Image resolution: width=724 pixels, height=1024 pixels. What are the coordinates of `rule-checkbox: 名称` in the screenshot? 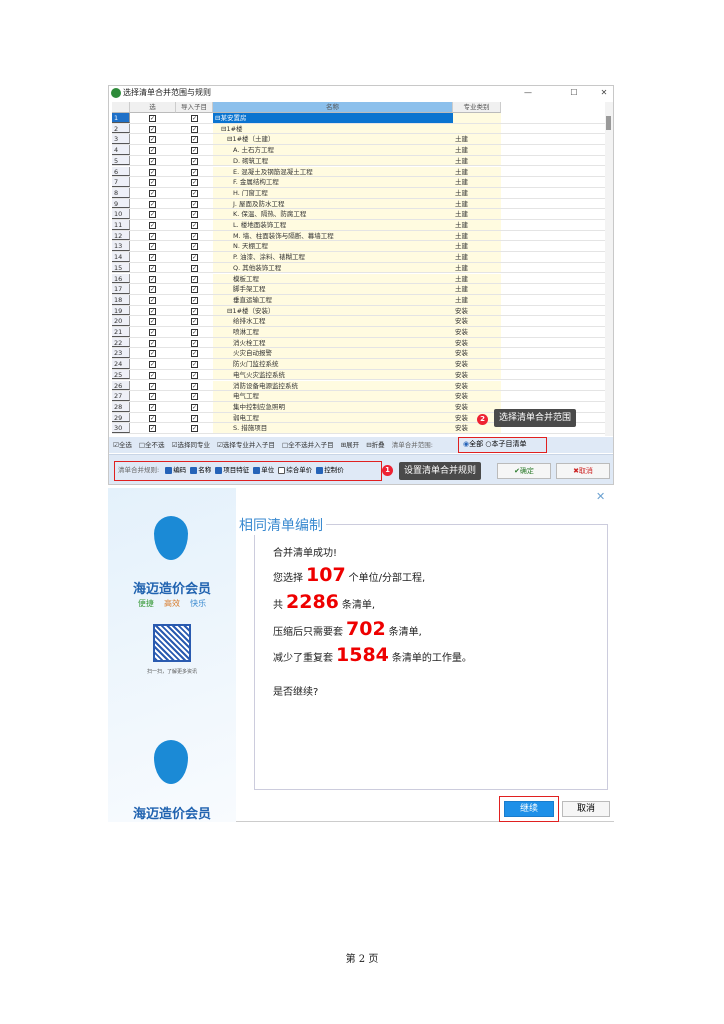 It's located at (200, 470).